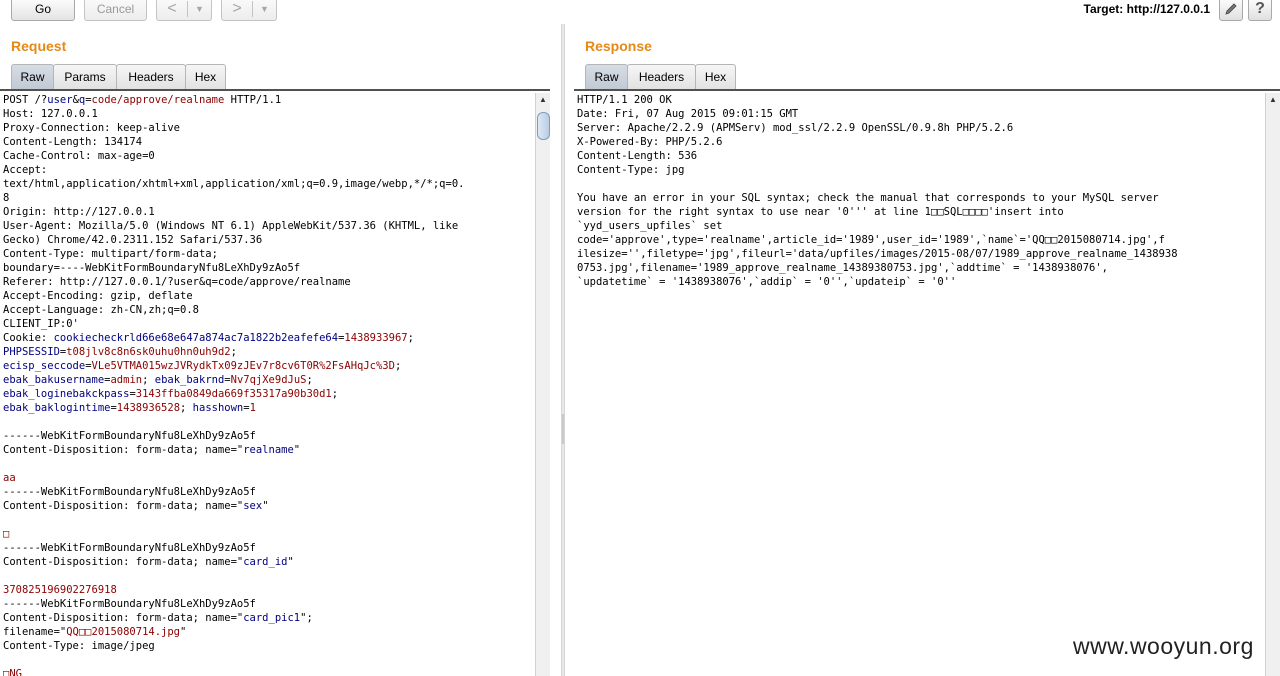  Describe the element at coordinates (28, 338) in the screenshot. I see `request-line-segment: Cookie:` at that location.